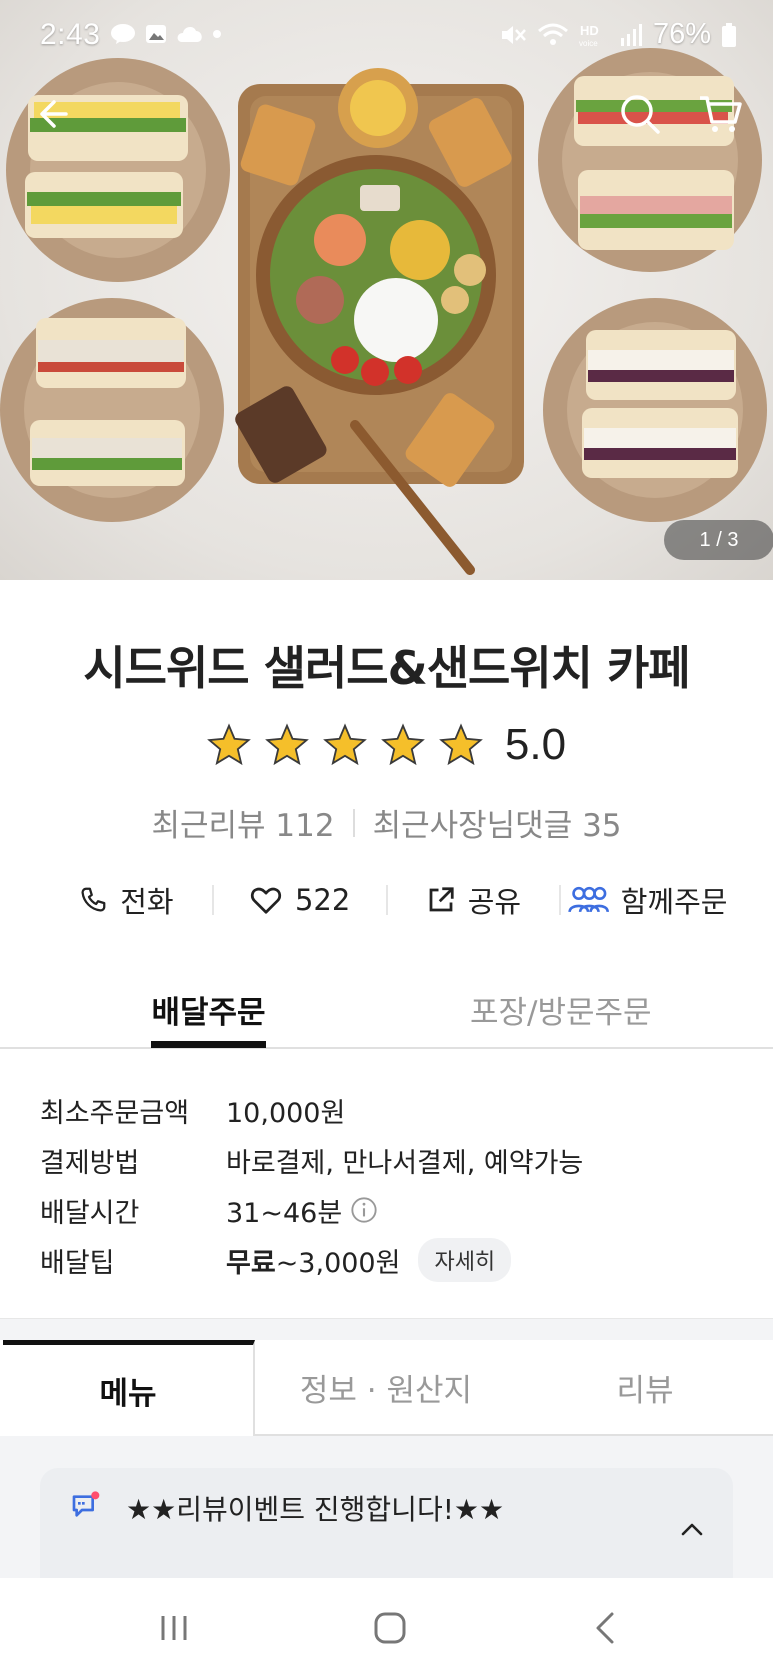 The image size is (773, 1675). What do you see at coordinates (208, 1044) in the screenshot?
I see `active-tab-indicator` at bounding box center [208, 1044].